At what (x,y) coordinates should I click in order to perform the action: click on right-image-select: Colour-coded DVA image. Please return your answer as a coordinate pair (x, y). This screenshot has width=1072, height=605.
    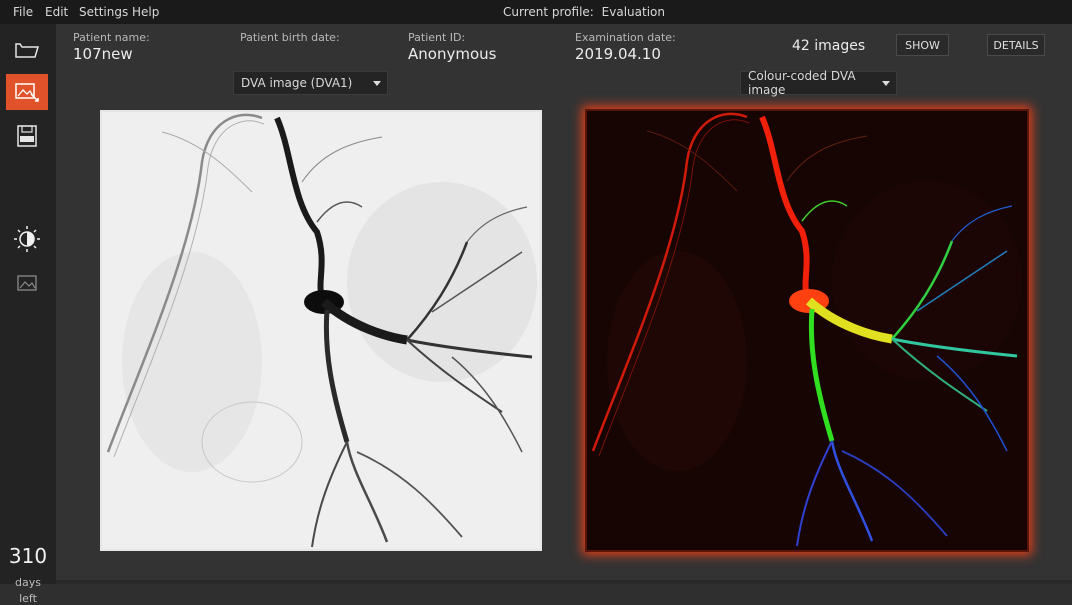
    Looking at the image, I should click on (818, 83).